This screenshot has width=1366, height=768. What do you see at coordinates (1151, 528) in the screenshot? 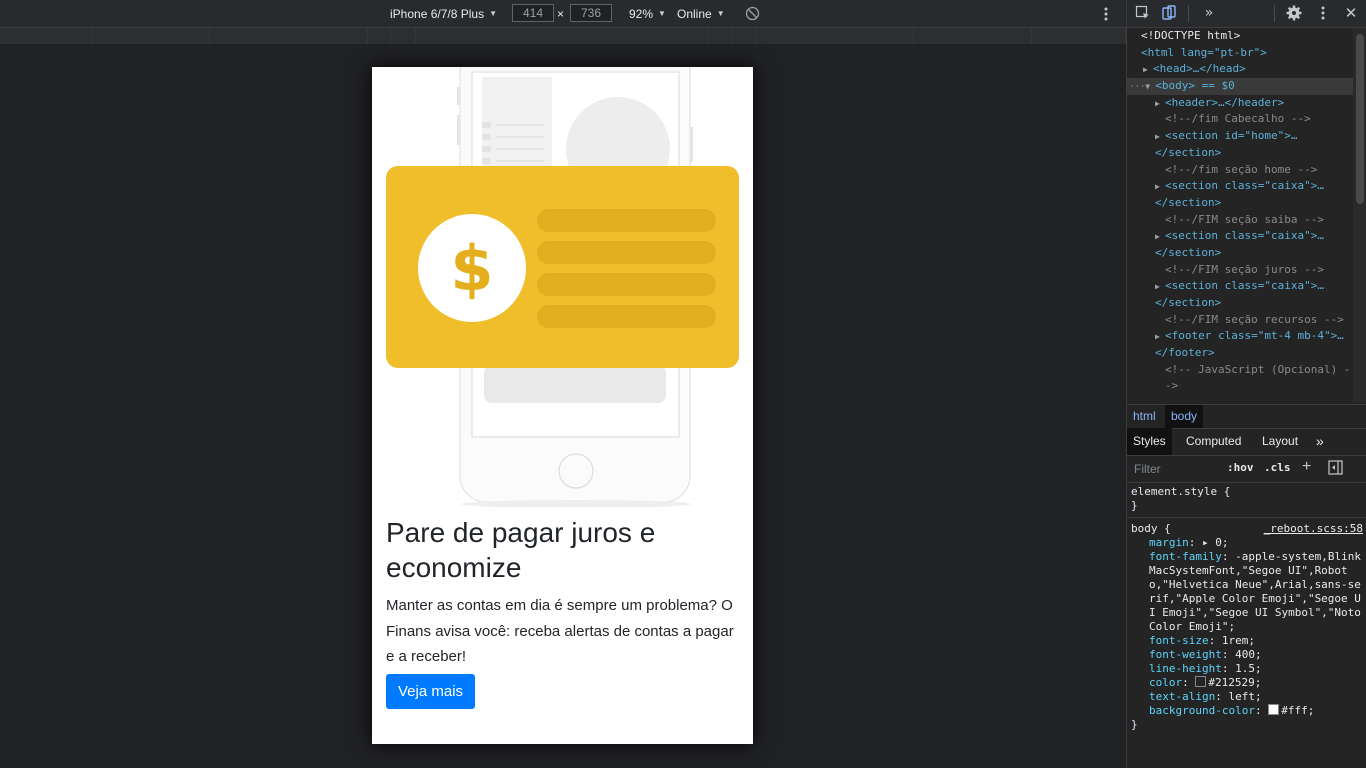
I see `rule-selector: body {` at bounding box center [1151, 528].